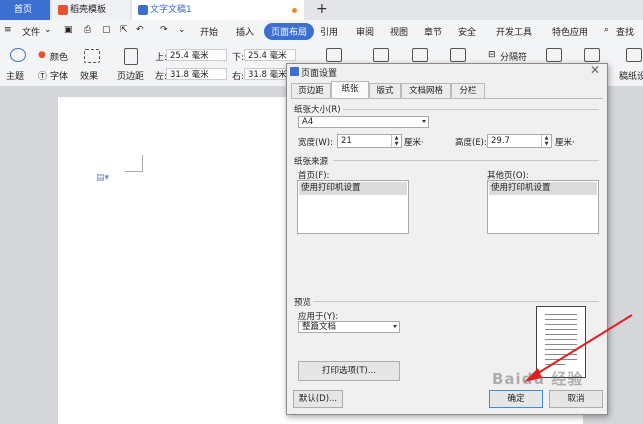  I want to click on annotation-arrow-icon, so click(578, 348).